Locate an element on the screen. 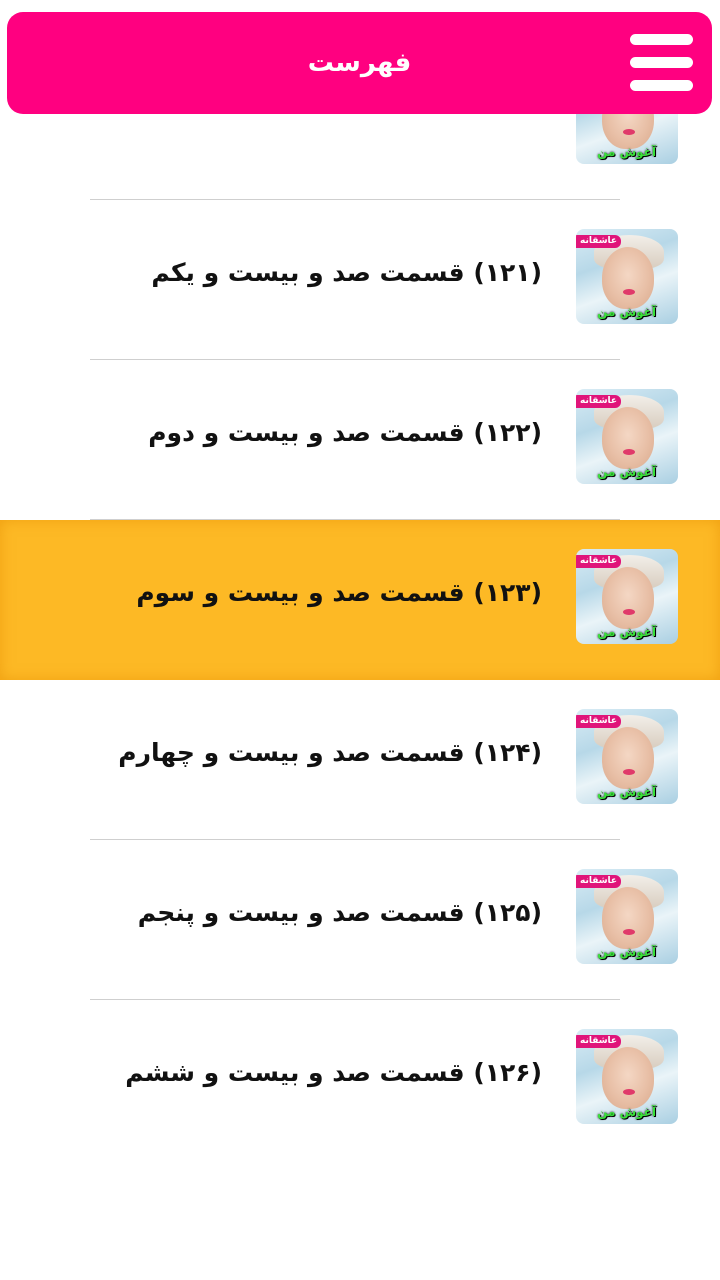 This screenshot has height=1280, width=720. hamburger-menu-icon is located at coordinates (661, 63).